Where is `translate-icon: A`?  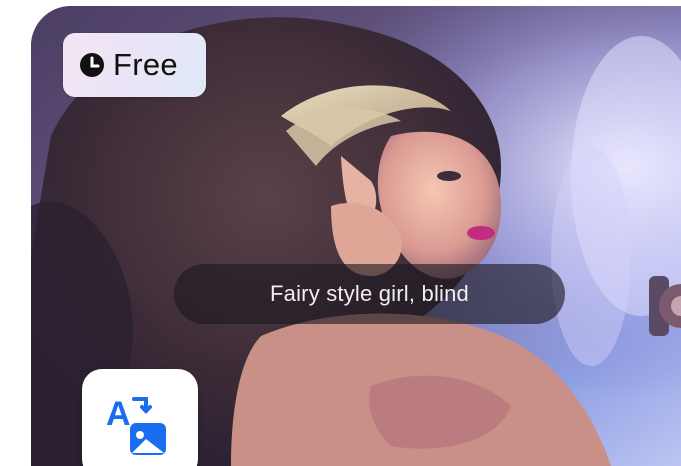
translate-icon: A is located at coordinates (136, 425).